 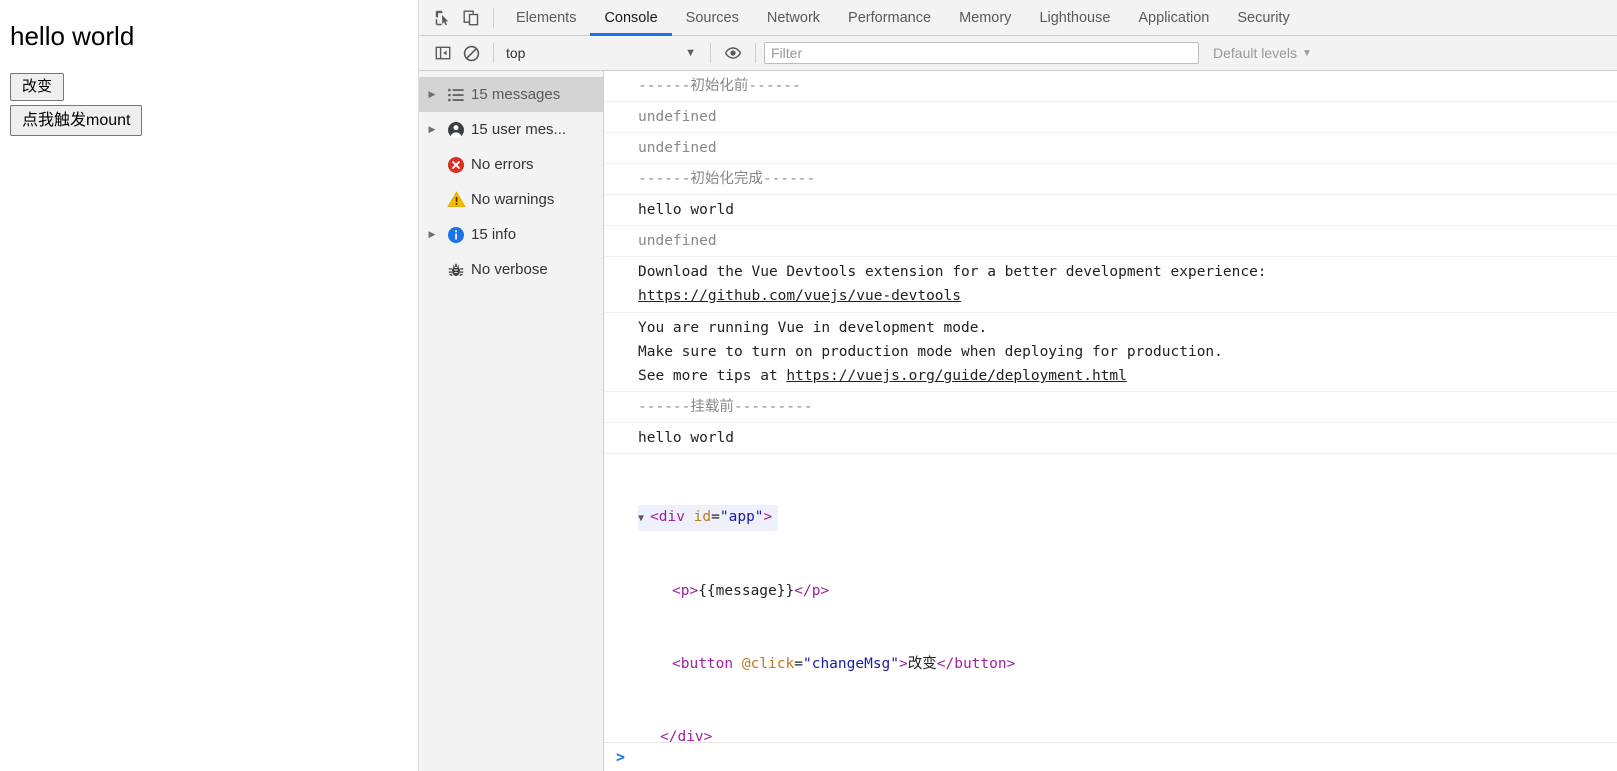 What do you see at coordinates (851, 664) in the screenshot?
I see `attr-value: "changeMsg"` at bounding box center [851, 664].